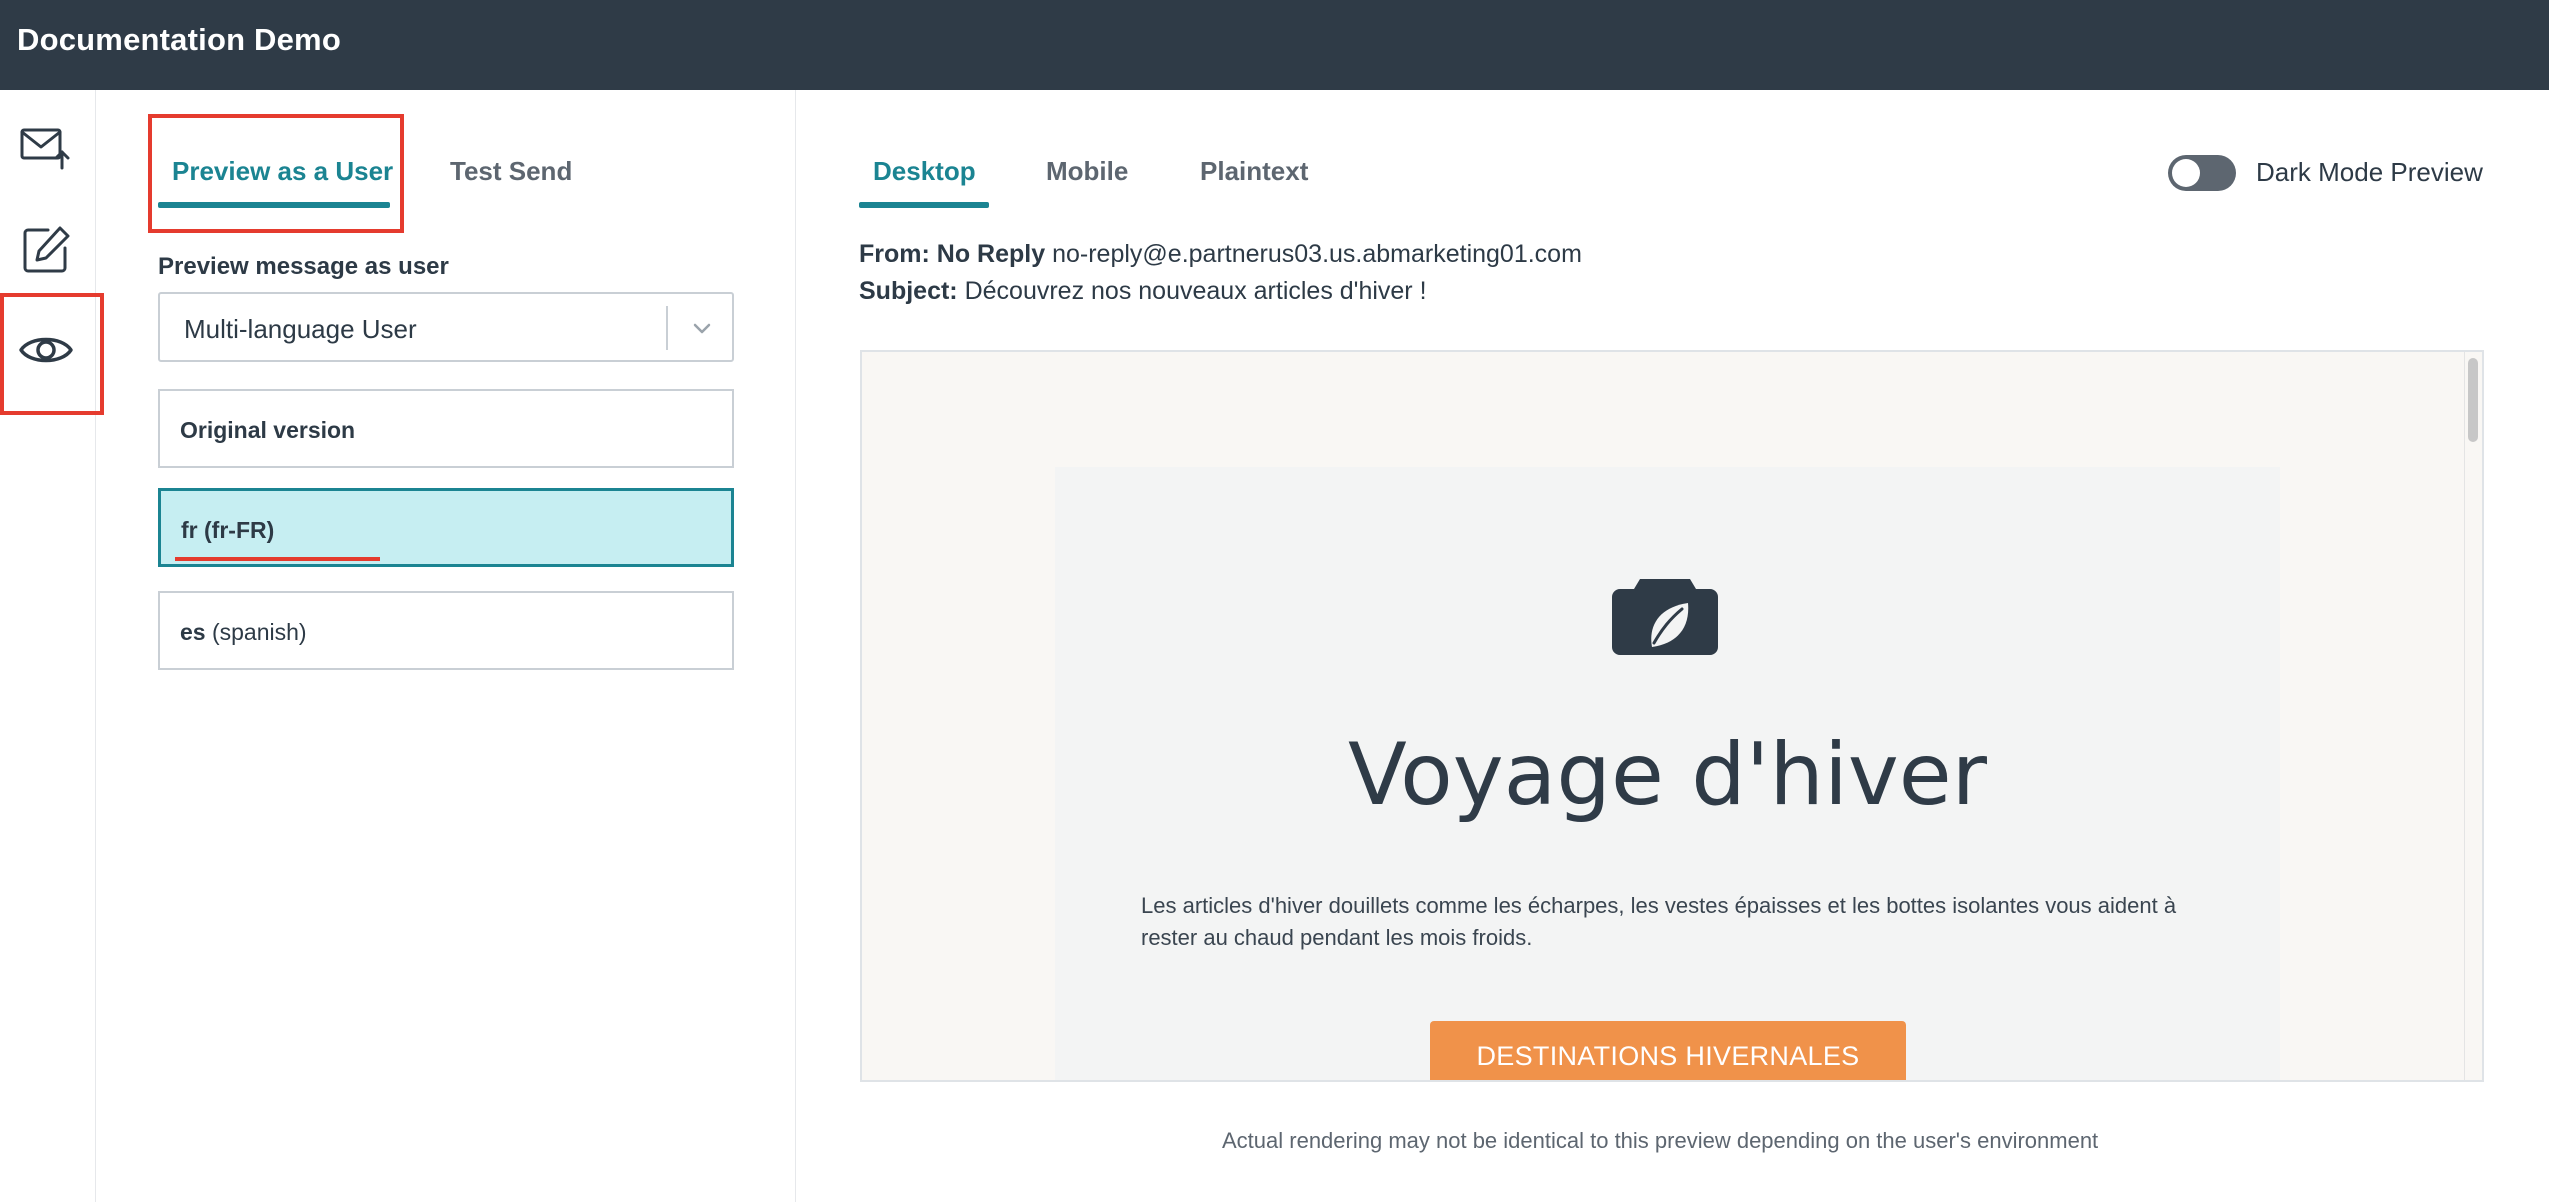 Image resolution: width=2549 pixels, height=1202 pixels. I want to click on dark-mode-label: Dark Mode Preview, so click(2369, 172).